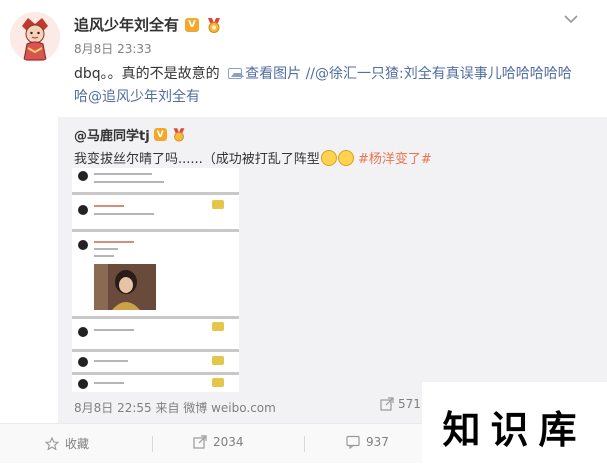 The image size is (607, 470). I want to click on star-icon, so click(52, 443).